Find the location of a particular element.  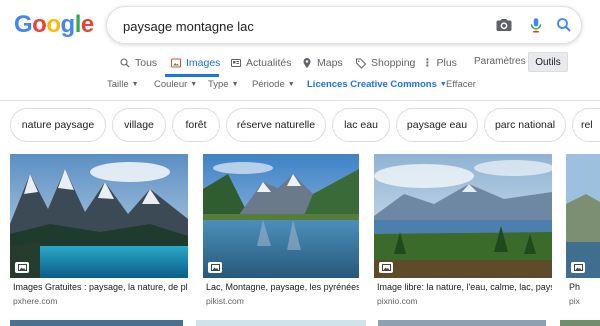

tab-all: Tous is located at coordinates (138, 63).